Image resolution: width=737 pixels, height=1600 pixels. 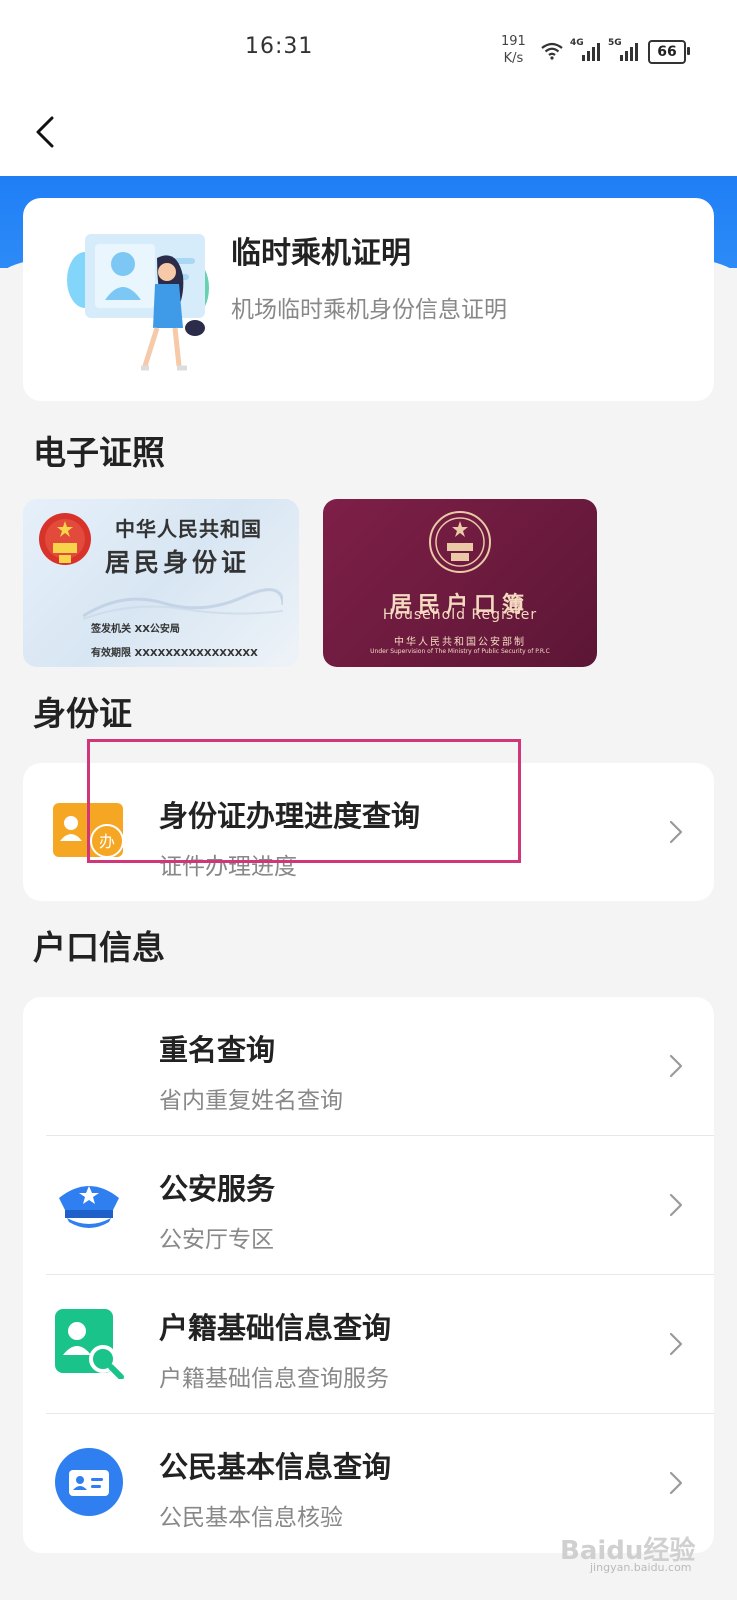 What do you see at coordinates (138, 302) in the screenshot?
I see `boarding-illustration-icon` at bounding box center [138, 302].